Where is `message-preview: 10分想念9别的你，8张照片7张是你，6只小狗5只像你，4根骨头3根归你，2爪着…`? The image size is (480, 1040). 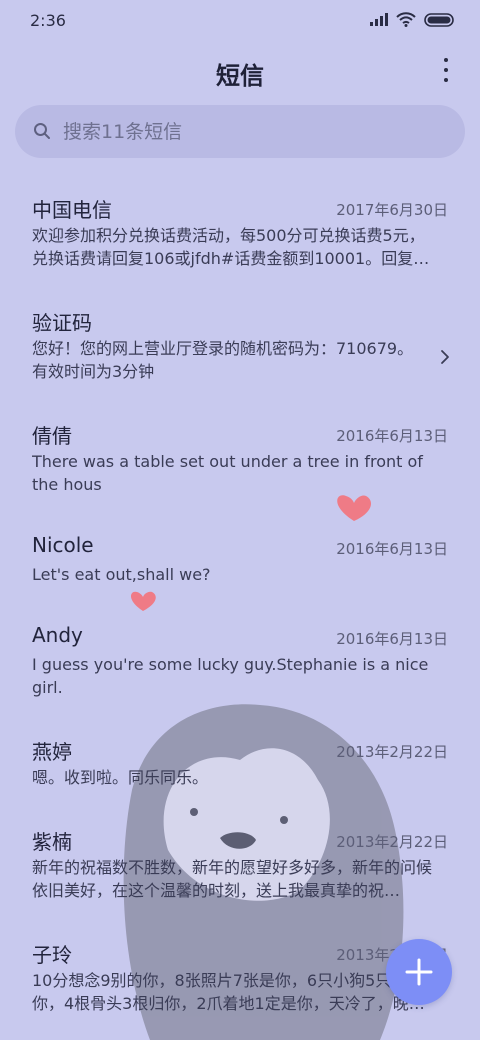 message-preview: 10分想念9别的你，8张照片7张是你，6只小狗5只像你，4根骨头3根归你，2爪着… is located at coordinates (228, 992).